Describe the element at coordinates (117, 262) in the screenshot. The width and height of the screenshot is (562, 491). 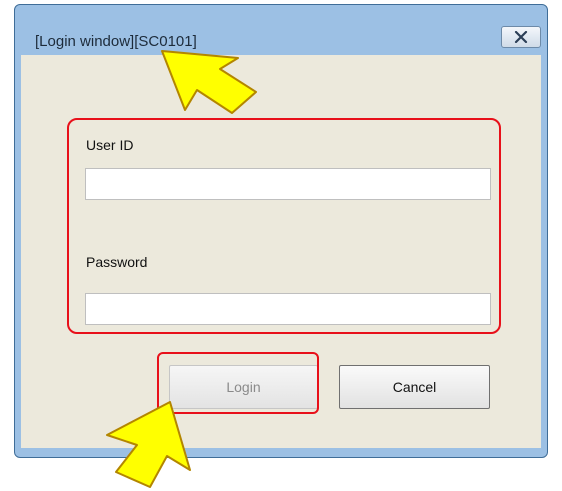
I see `password-label: Password` at that location.